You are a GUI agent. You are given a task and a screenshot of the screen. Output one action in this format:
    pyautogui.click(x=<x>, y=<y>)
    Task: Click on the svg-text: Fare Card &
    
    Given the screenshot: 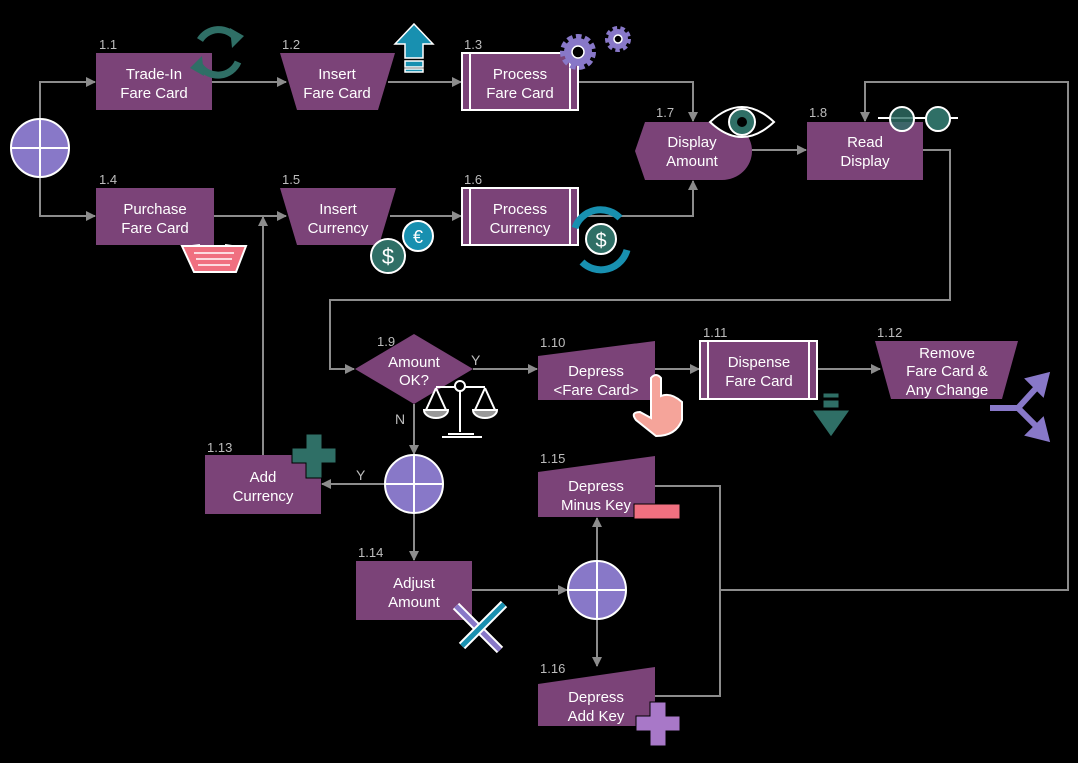 What is the action you would take?
    pyautogui.click(x=947, y=371)
    